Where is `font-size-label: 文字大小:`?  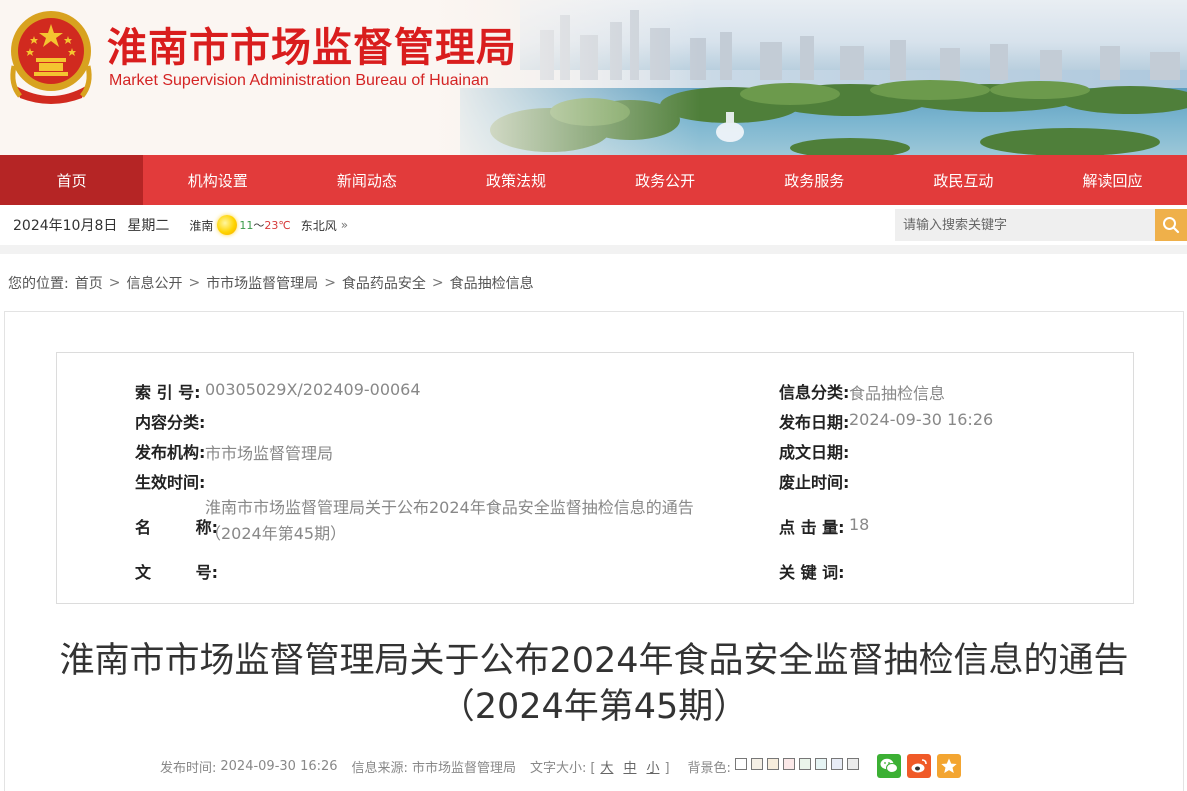
font-size-label: 文字大小: is located at coordinates (558, 768).